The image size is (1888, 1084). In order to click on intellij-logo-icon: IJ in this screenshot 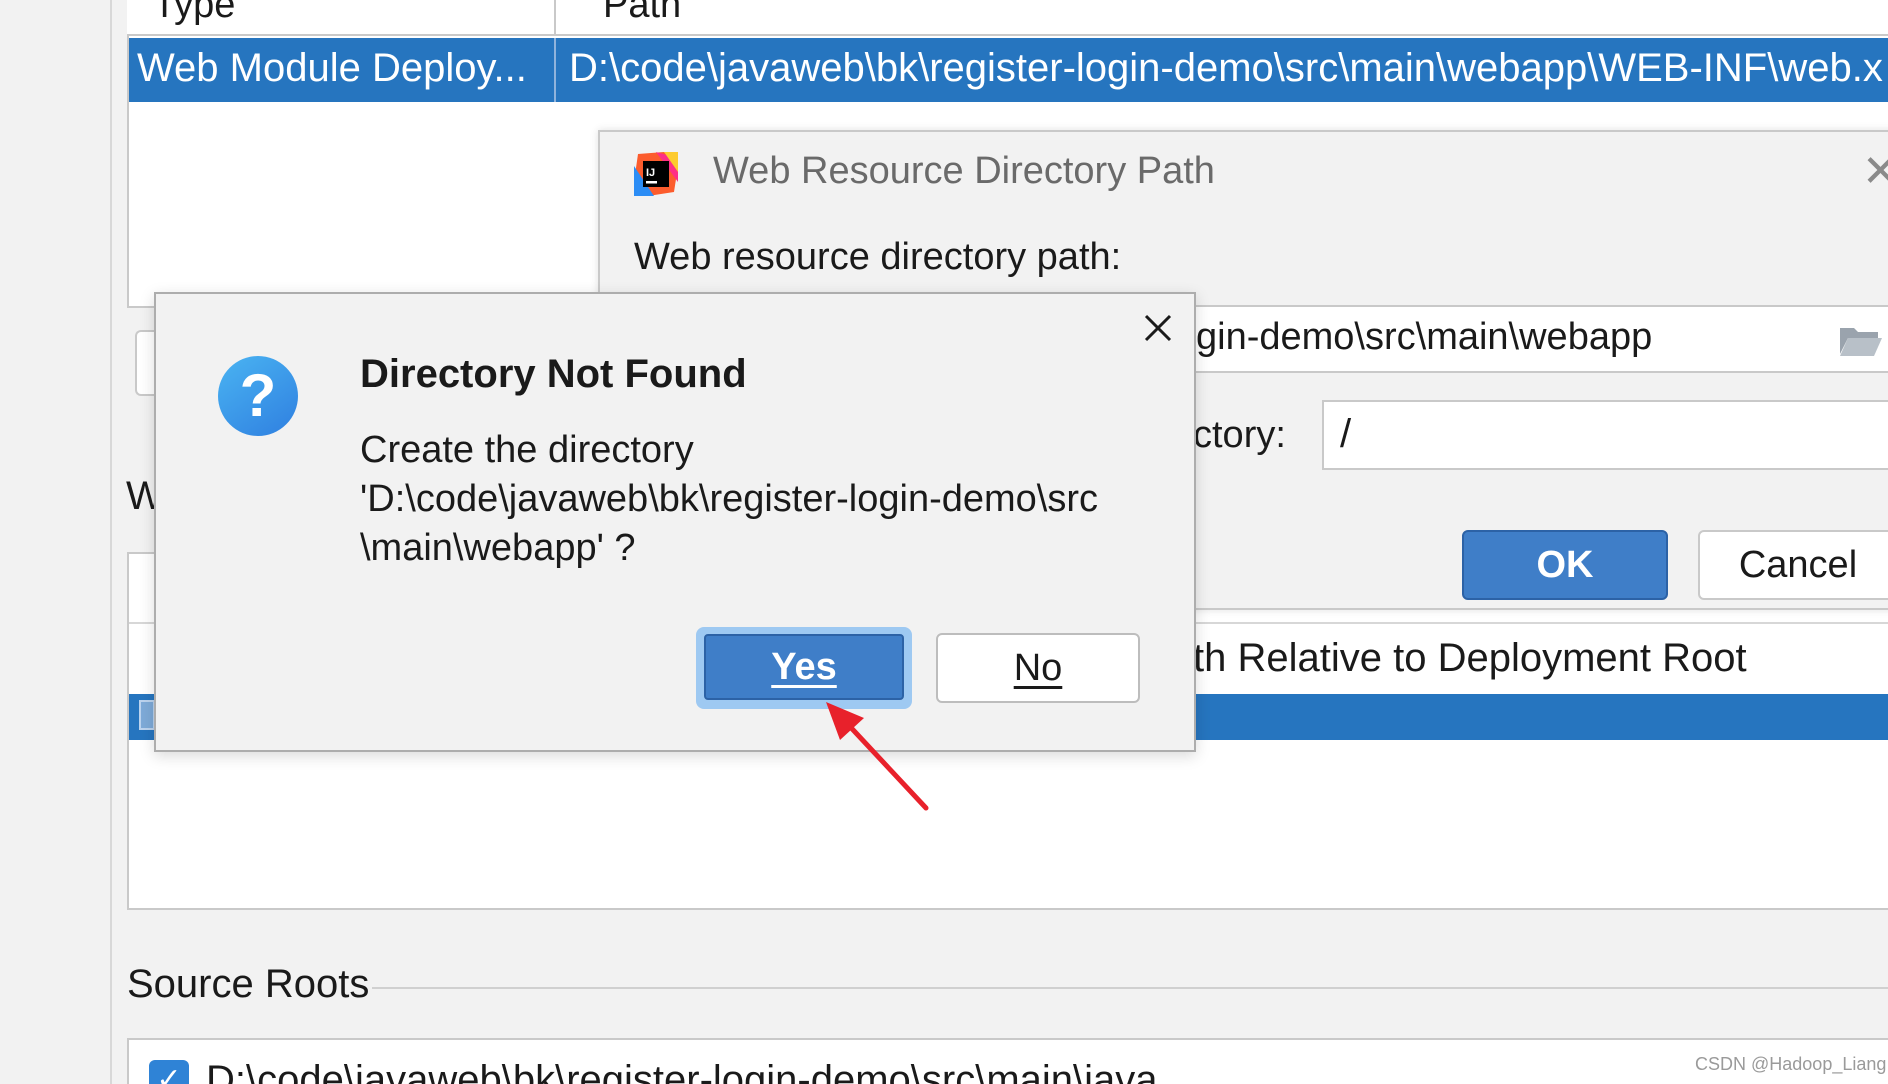, I will do `click(656, 174)`.